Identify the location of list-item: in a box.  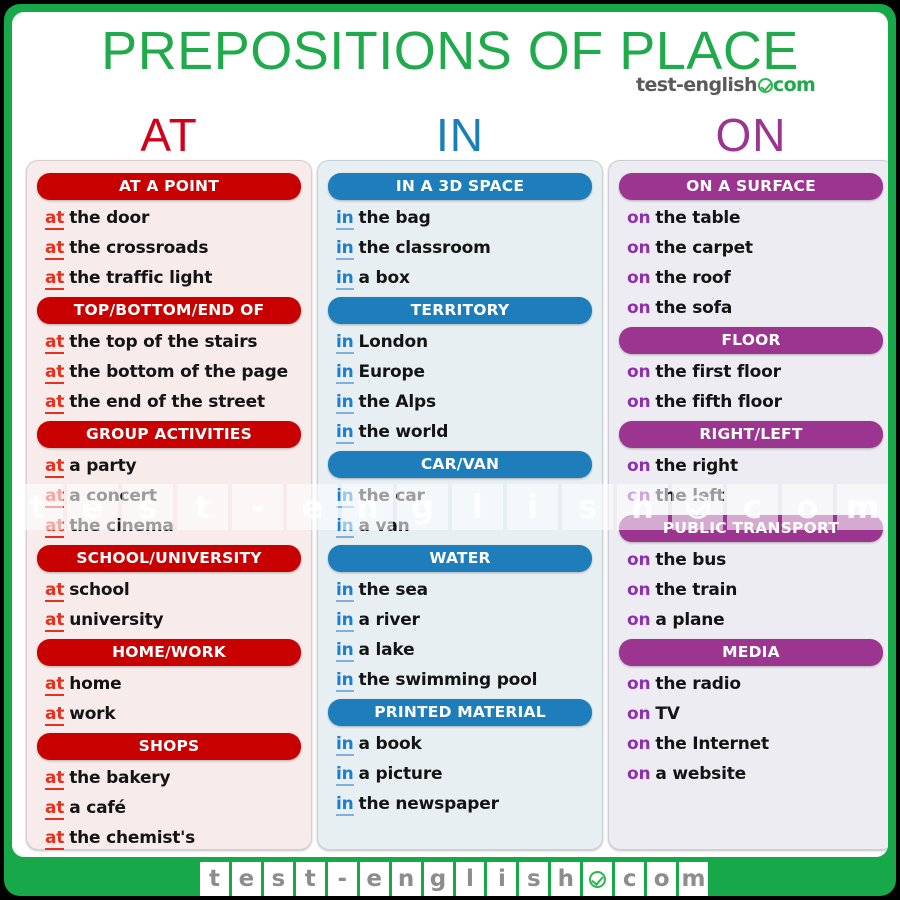
(460, 278).